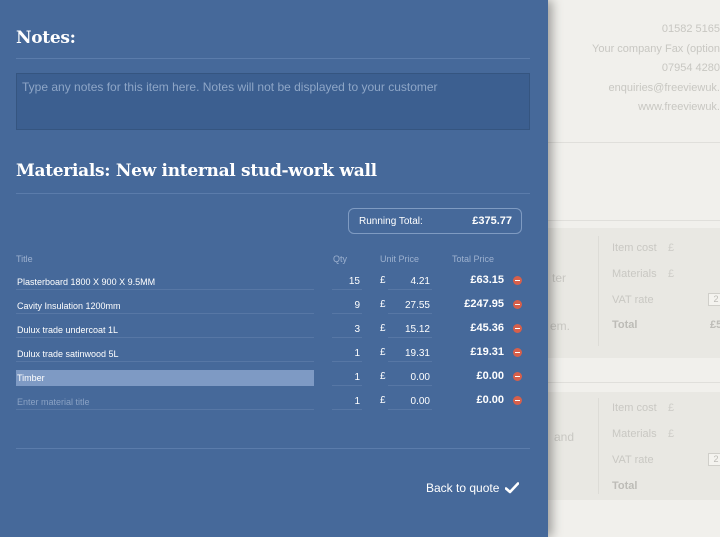  I want to click on back-to-quote-button: Back to quote, so click(473, 489).